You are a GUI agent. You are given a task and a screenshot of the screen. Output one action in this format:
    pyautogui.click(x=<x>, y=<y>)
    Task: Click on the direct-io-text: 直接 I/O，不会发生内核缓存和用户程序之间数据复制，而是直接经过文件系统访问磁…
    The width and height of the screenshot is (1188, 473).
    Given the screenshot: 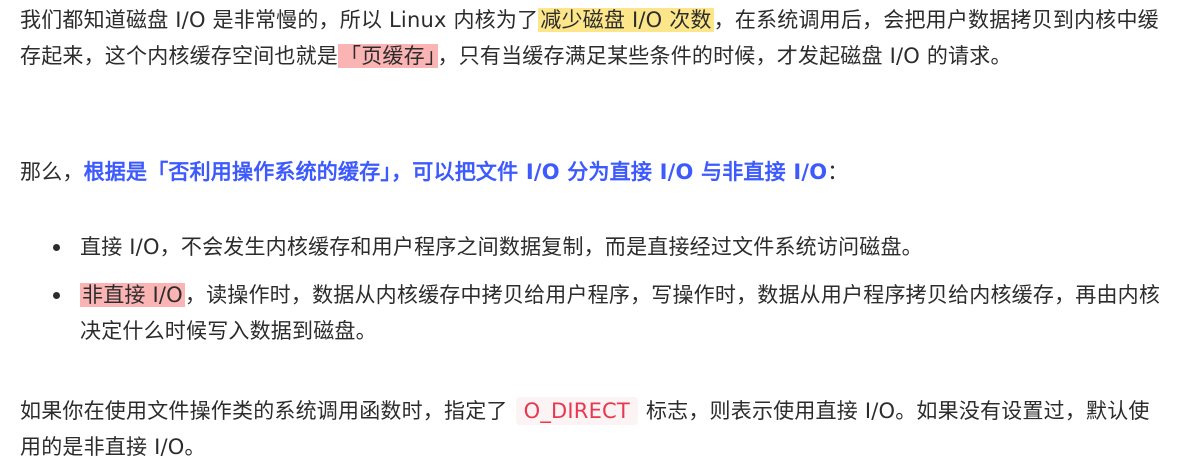 What is the action you would take?
    pyautogui.click(x=501, y=247)
    